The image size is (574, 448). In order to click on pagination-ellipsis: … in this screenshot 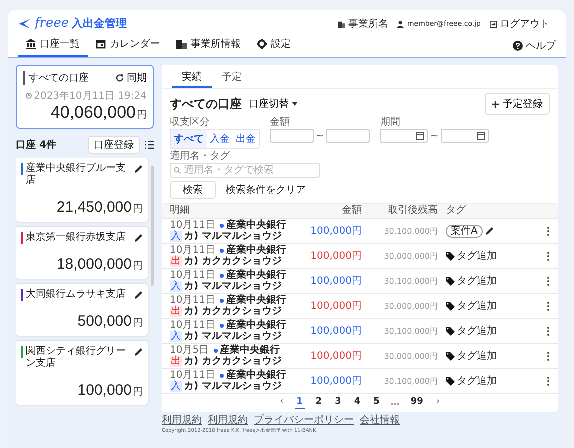, I will do `click(395, 403)`.